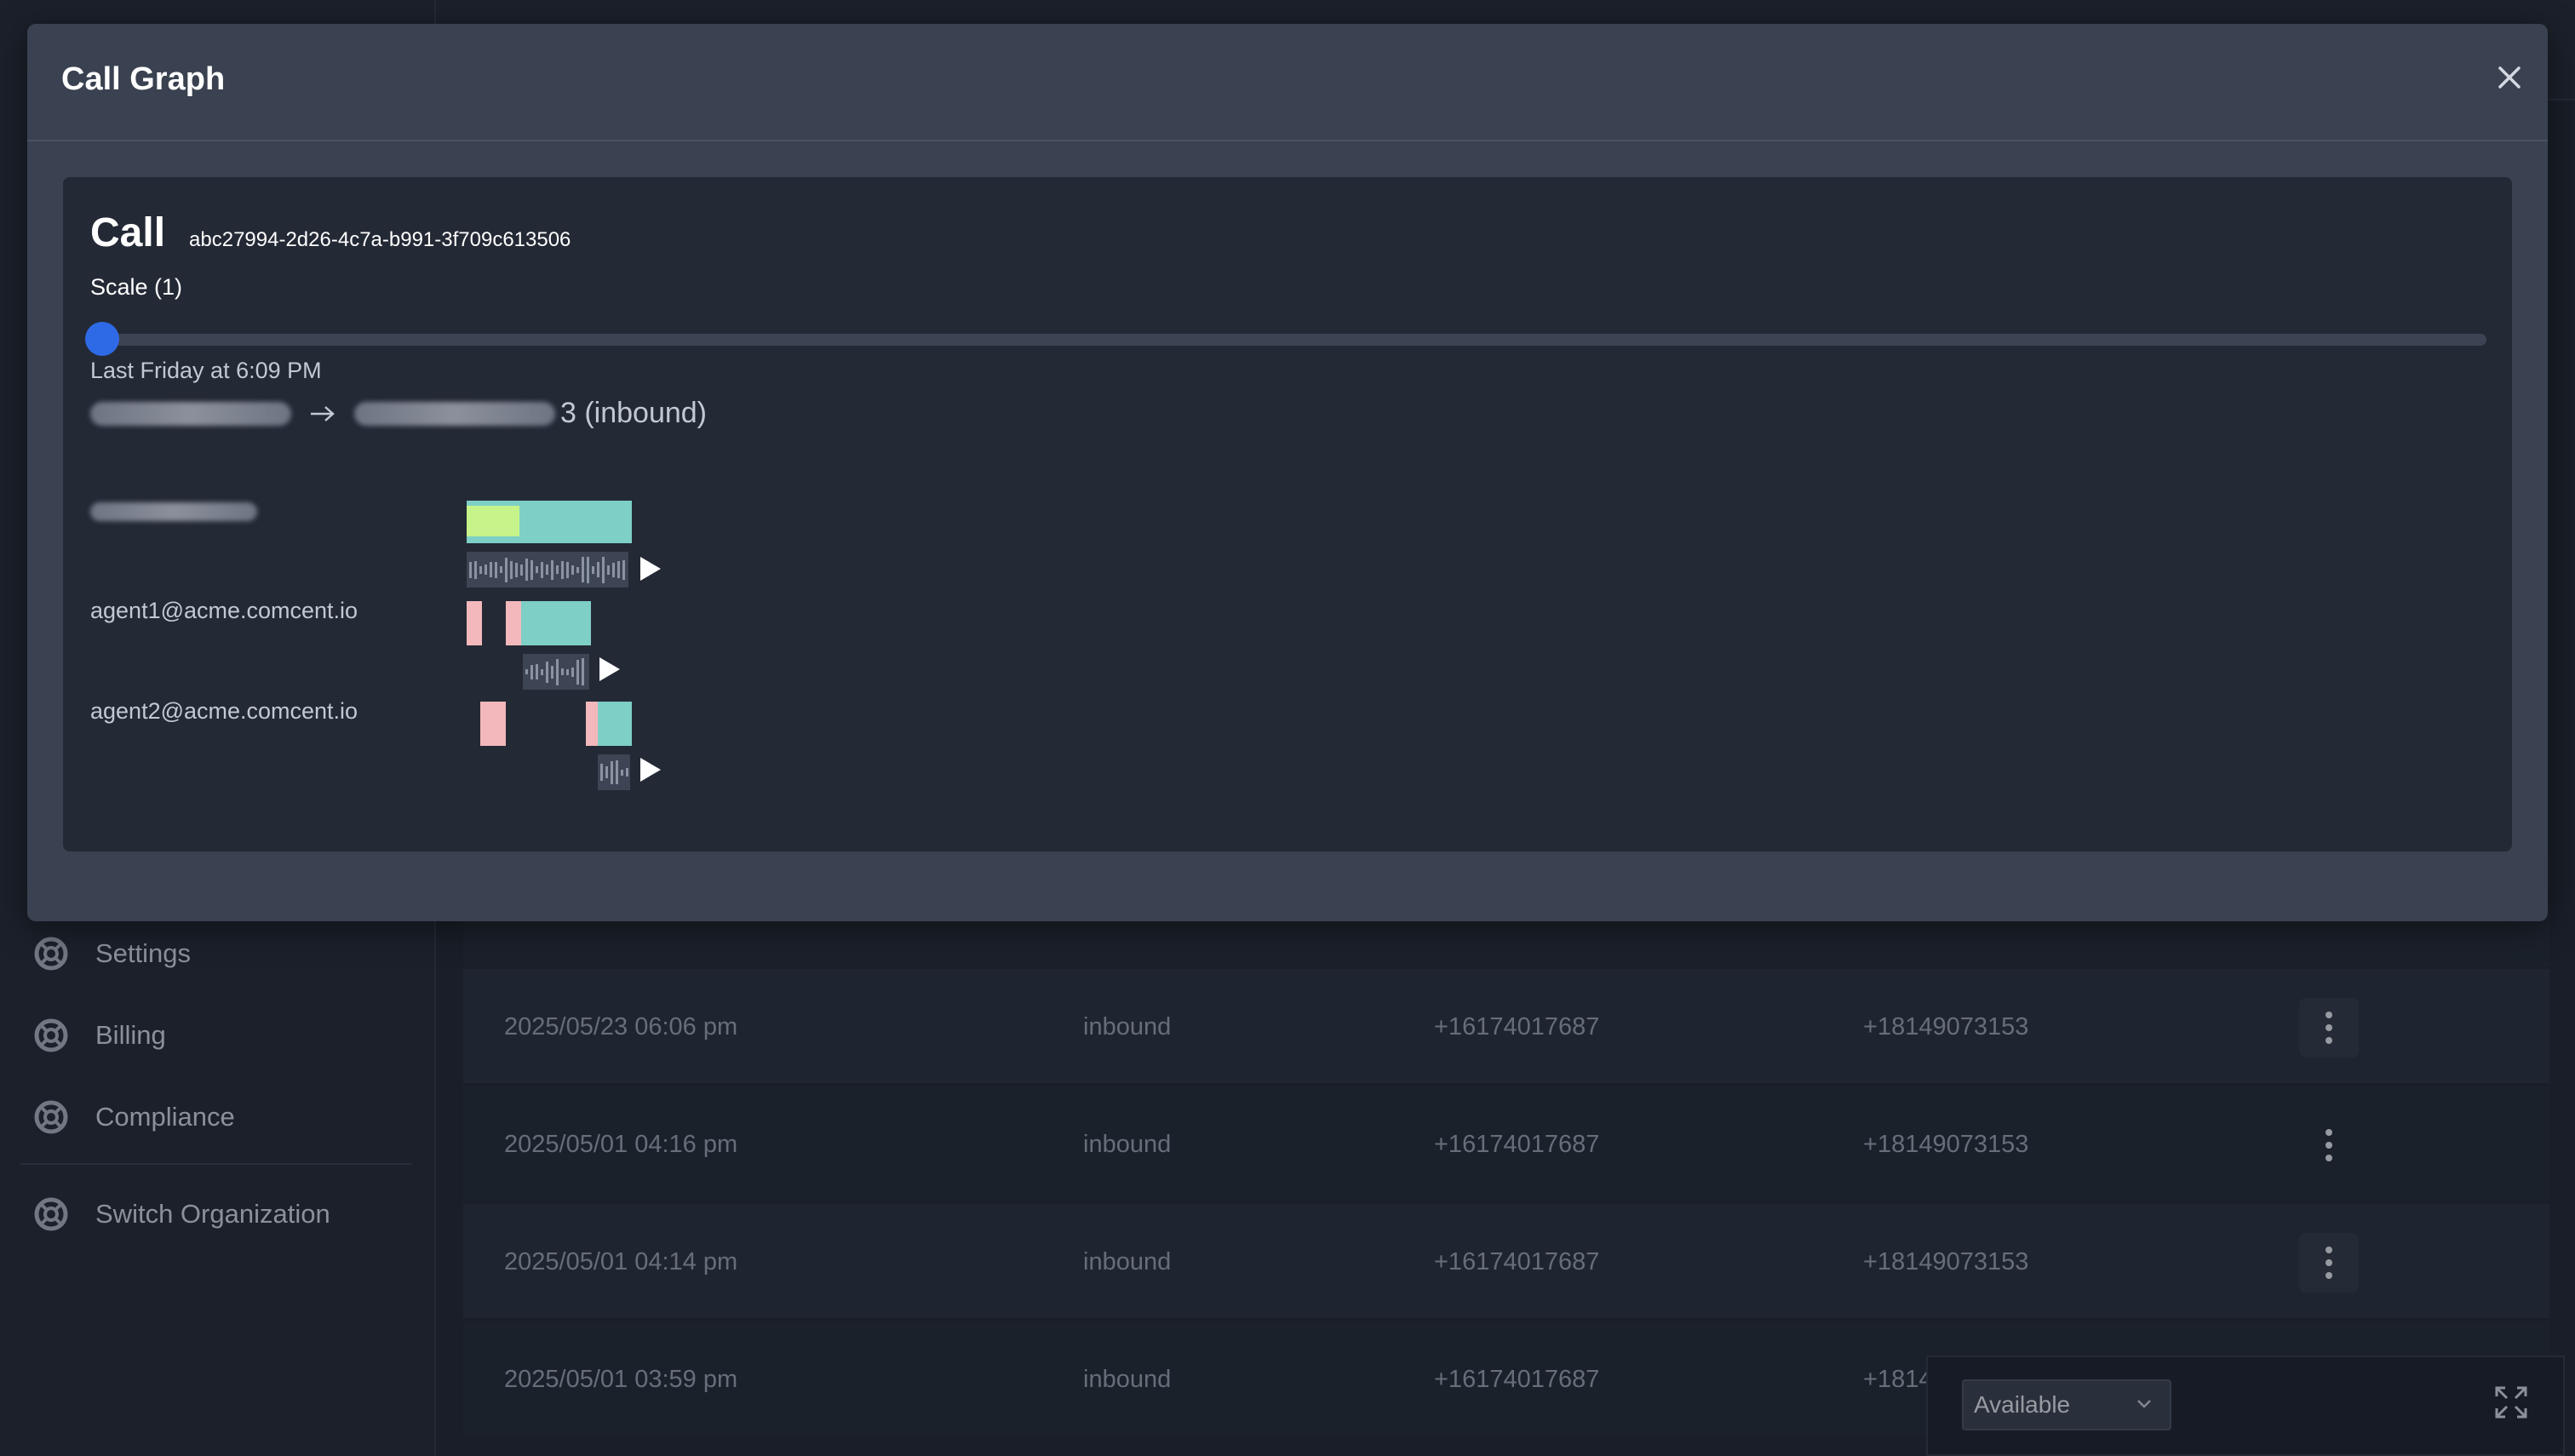 Image resolution: width=2575 pixels, height=1456 pixels. I want to click on redacted-from-number, so click(190, 413).